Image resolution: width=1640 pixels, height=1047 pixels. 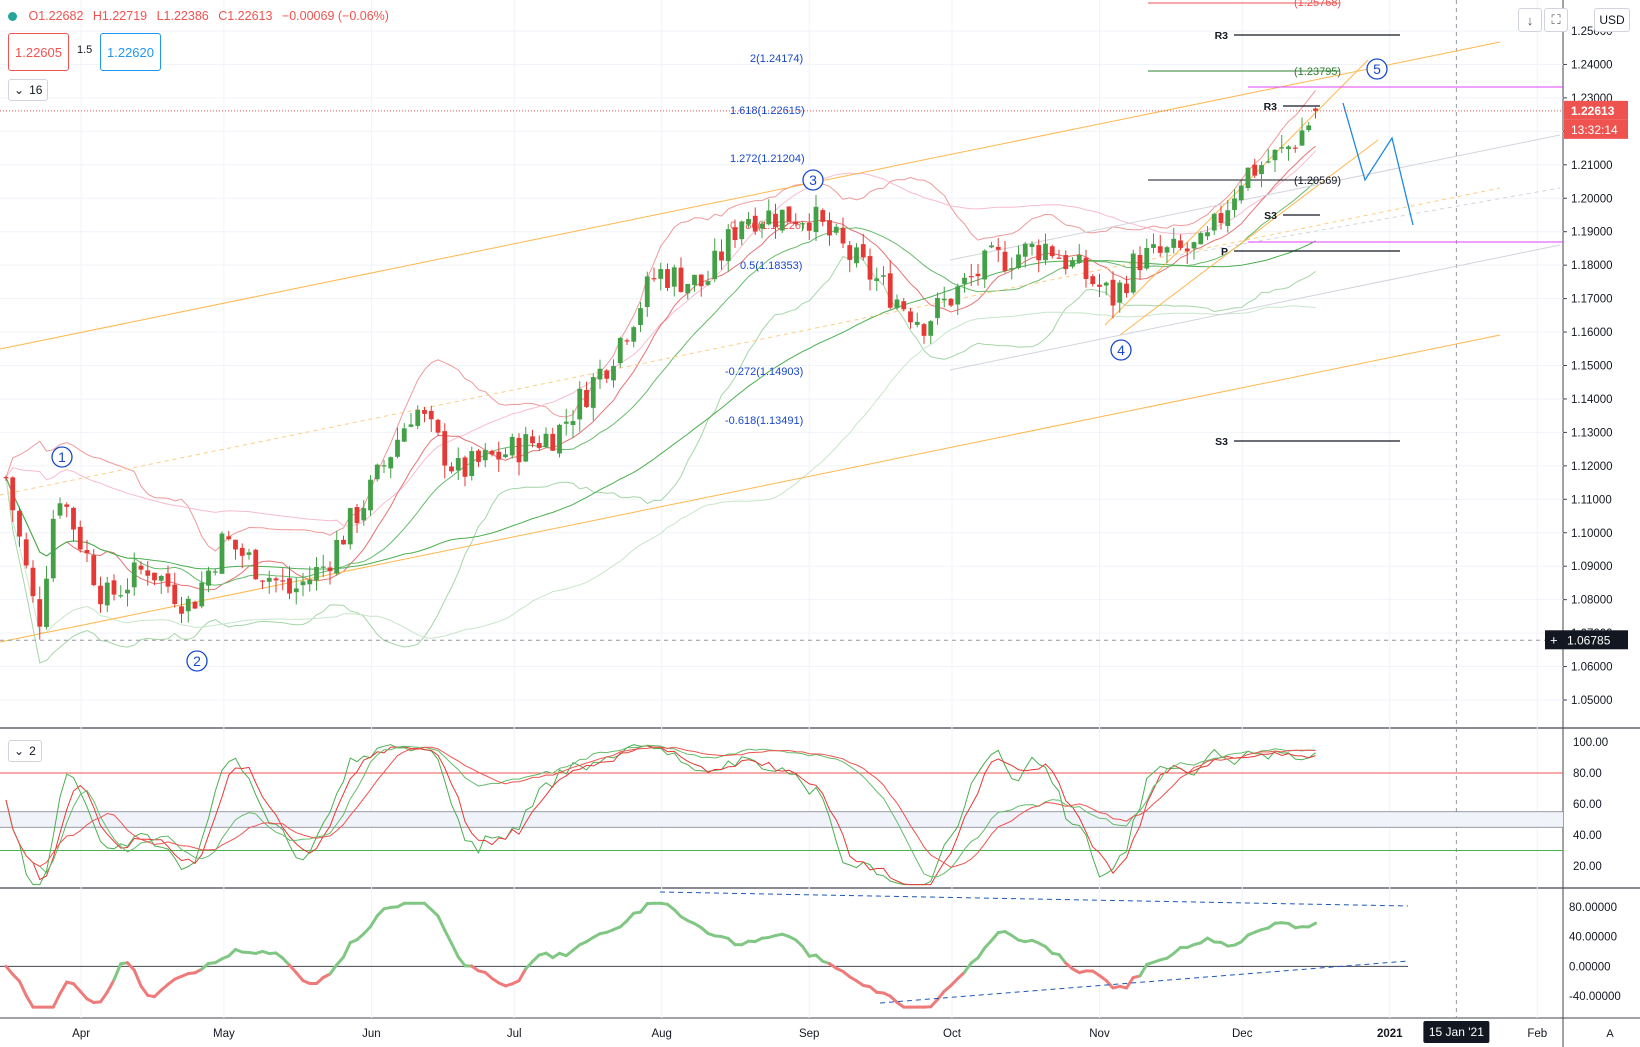 What do you see at coordinates (952, 1034) in the screenshot?
I see `time-label: Oct` at bounding box center [952, 1034].